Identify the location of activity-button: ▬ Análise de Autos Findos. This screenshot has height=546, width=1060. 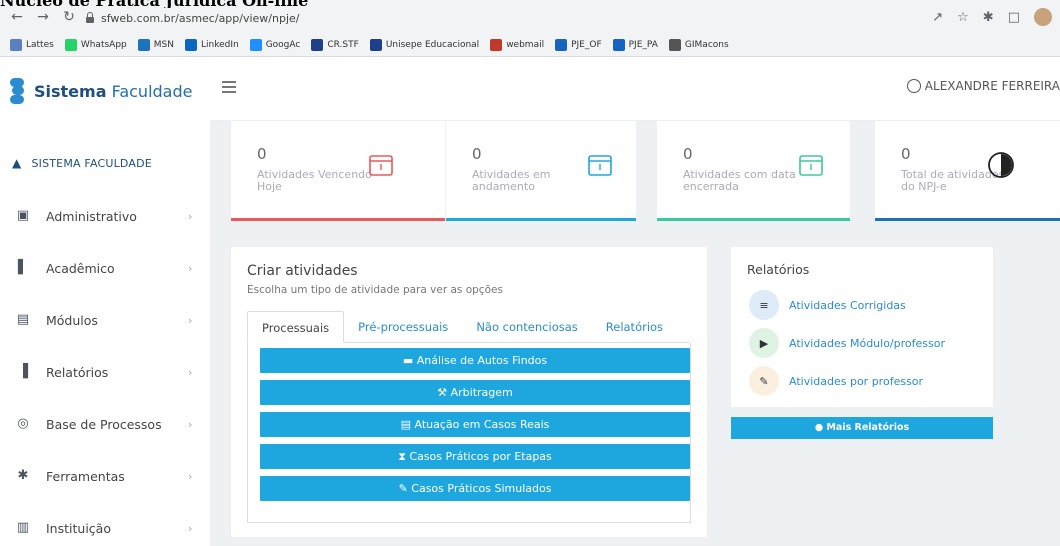
(475, 360).